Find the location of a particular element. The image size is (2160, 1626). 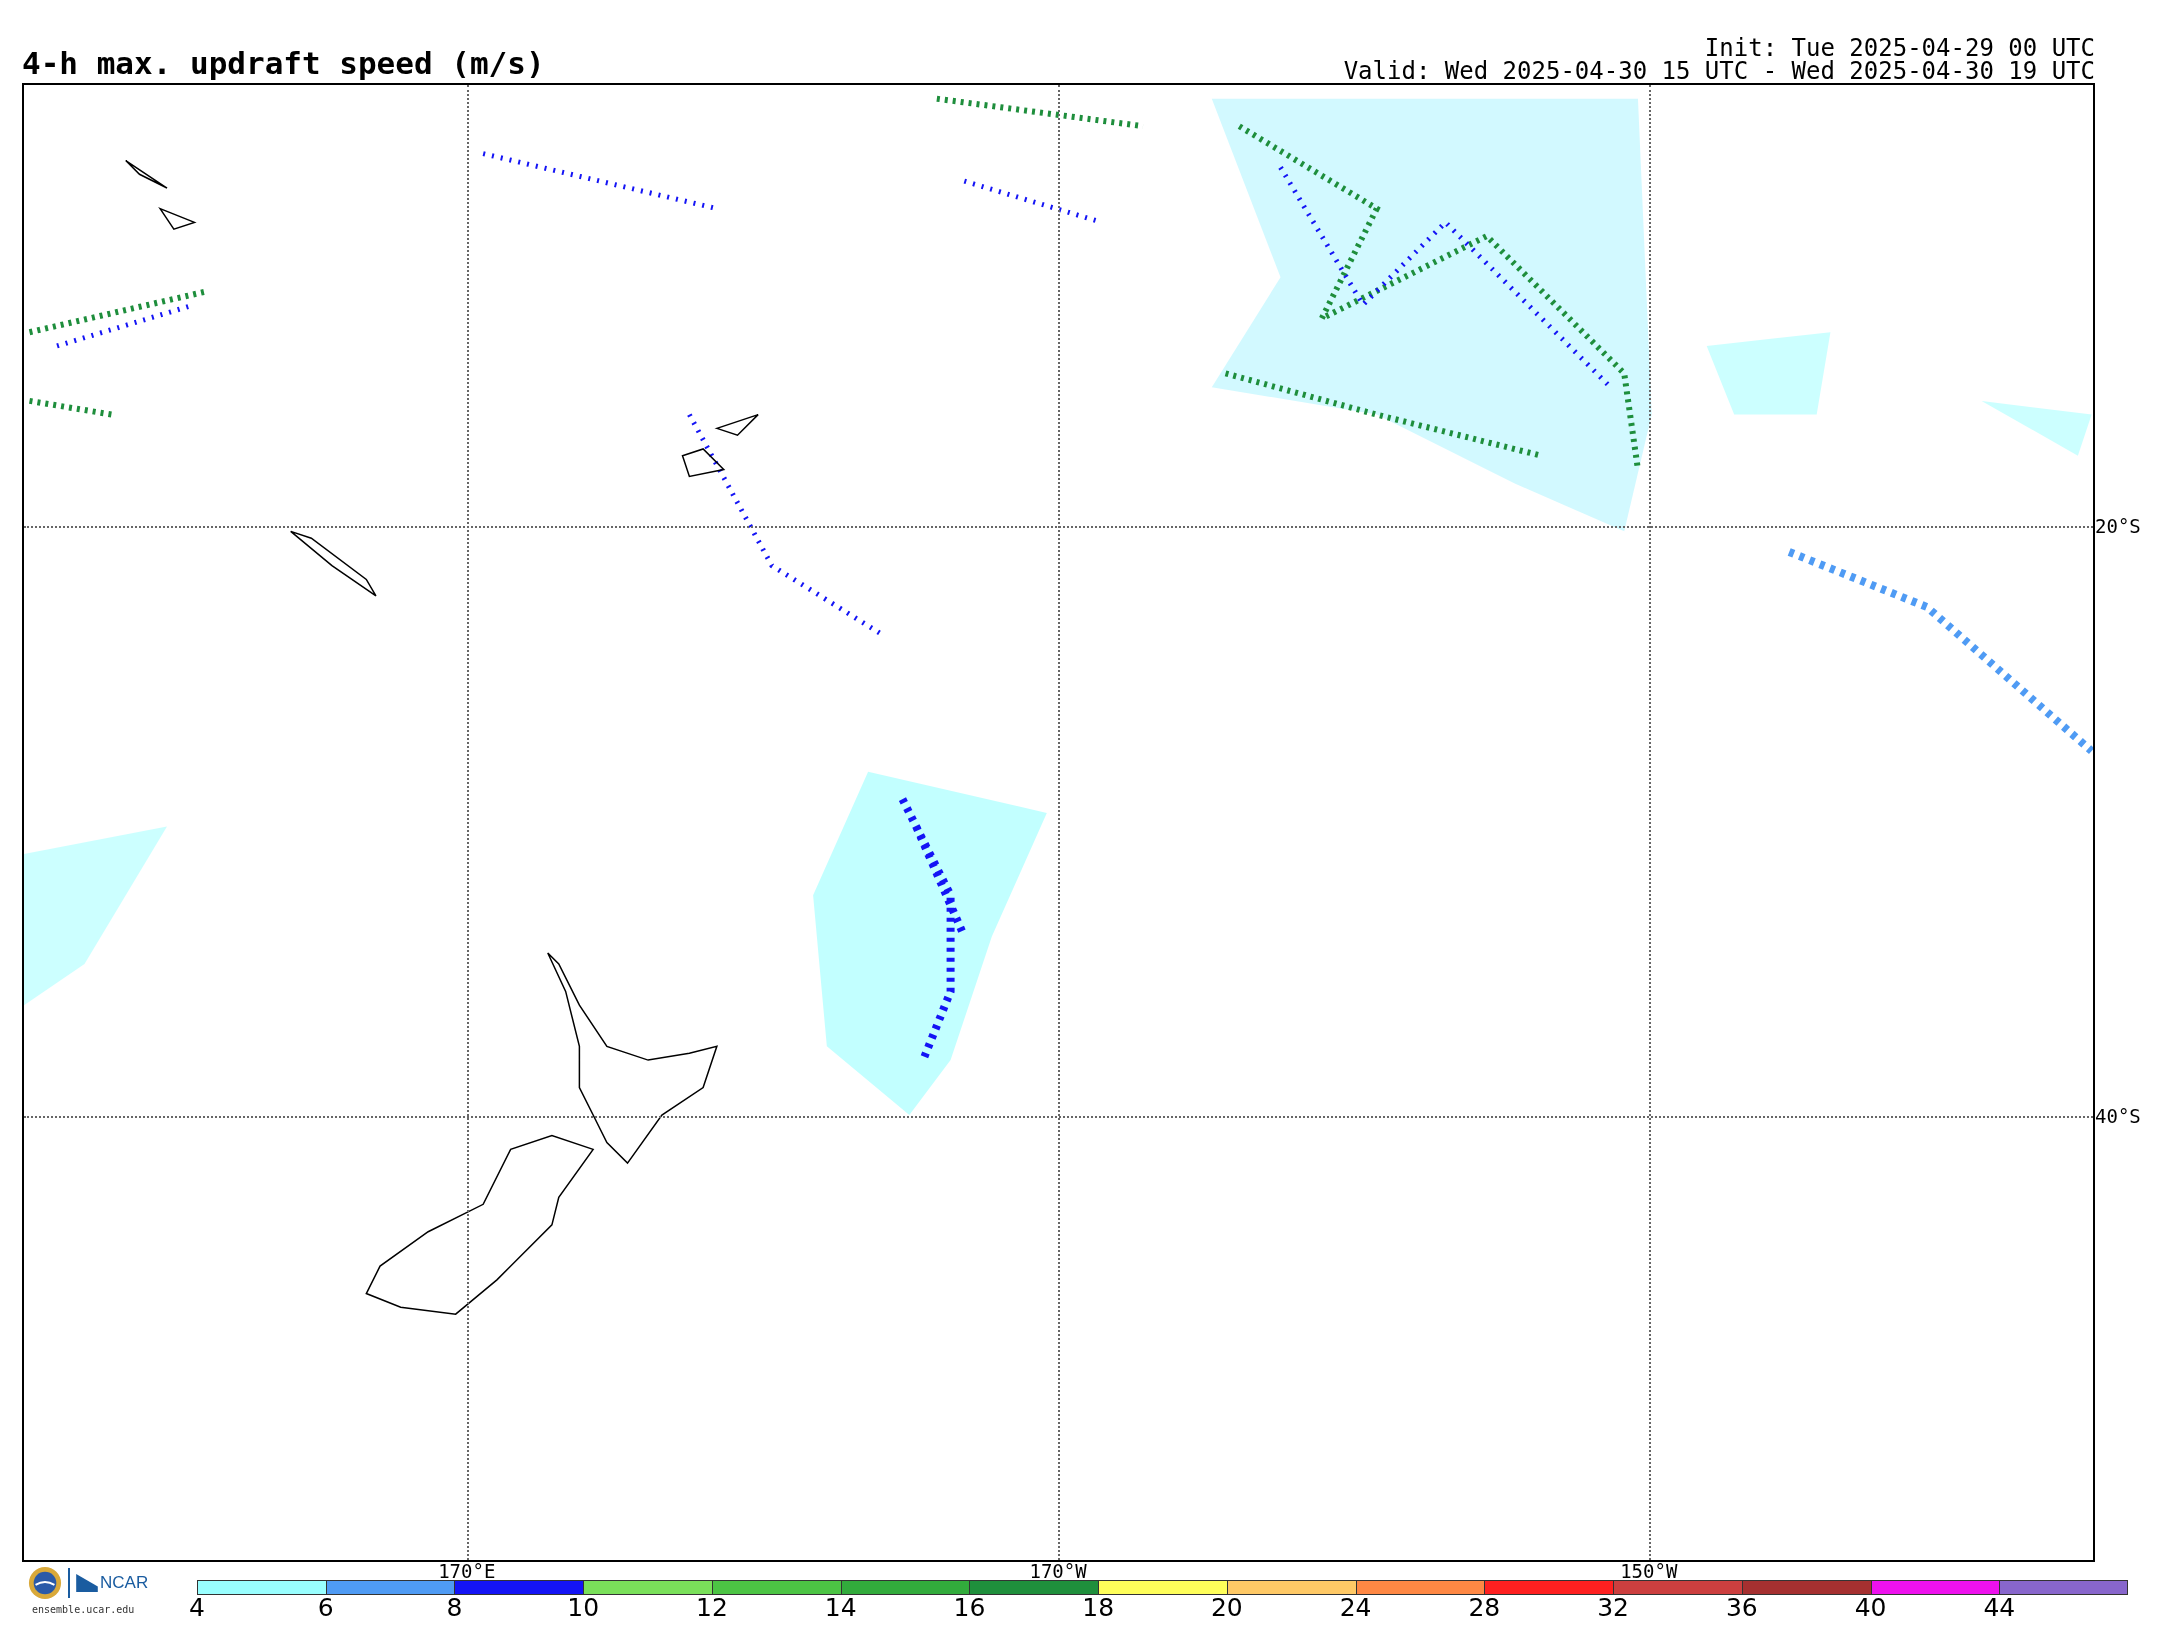

colorbar-tick-label: 36 is located at coordinates (1741, 1607).